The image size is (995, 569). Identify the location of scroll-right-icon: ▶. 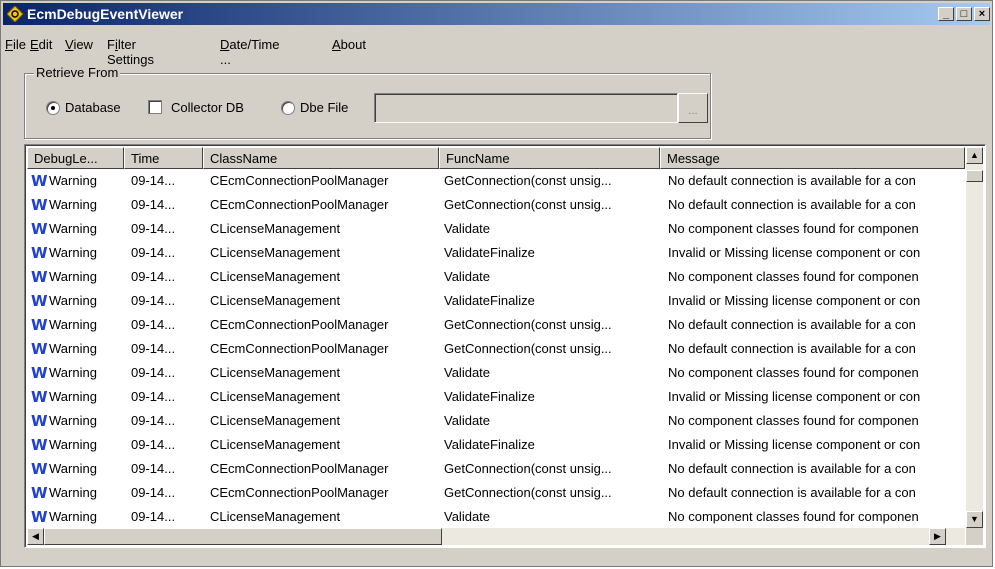
(937, 536).